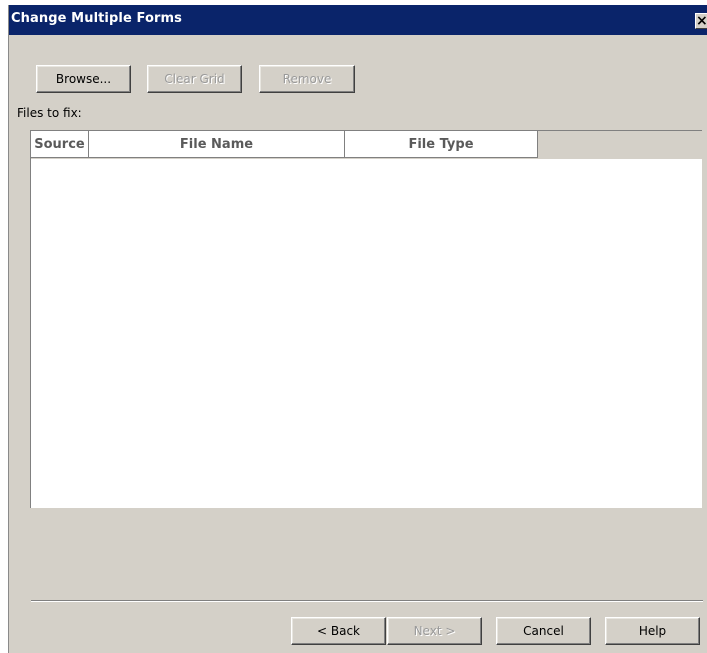 Image resolution: width=707 pixels, height=653 pixels. I want to click on column-header-file-type: File Type, so click(441, 144).